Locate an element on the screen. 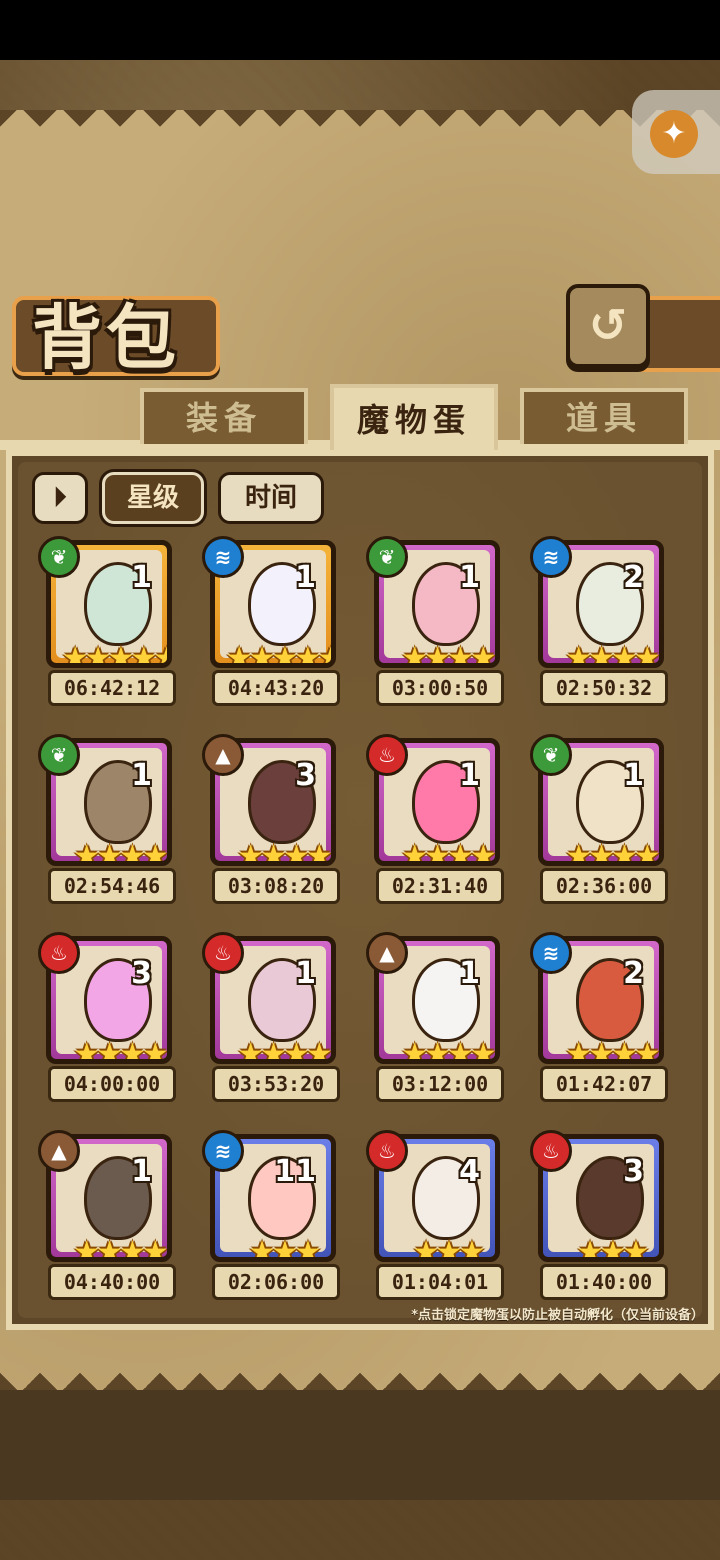  bottom-map-strip is located at coordinates (360, 1445).